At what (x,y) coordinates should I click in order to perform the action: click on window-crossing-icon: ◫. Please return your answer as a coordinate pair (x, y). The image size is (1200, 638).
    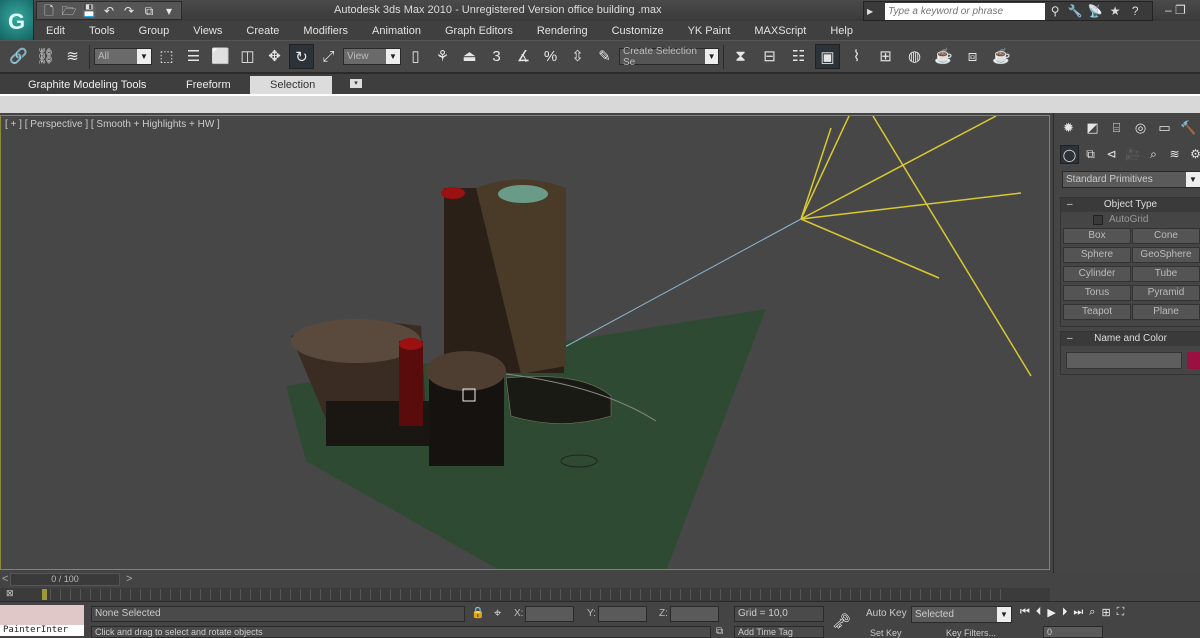
    Looking at the image, I should click on (247, 56).